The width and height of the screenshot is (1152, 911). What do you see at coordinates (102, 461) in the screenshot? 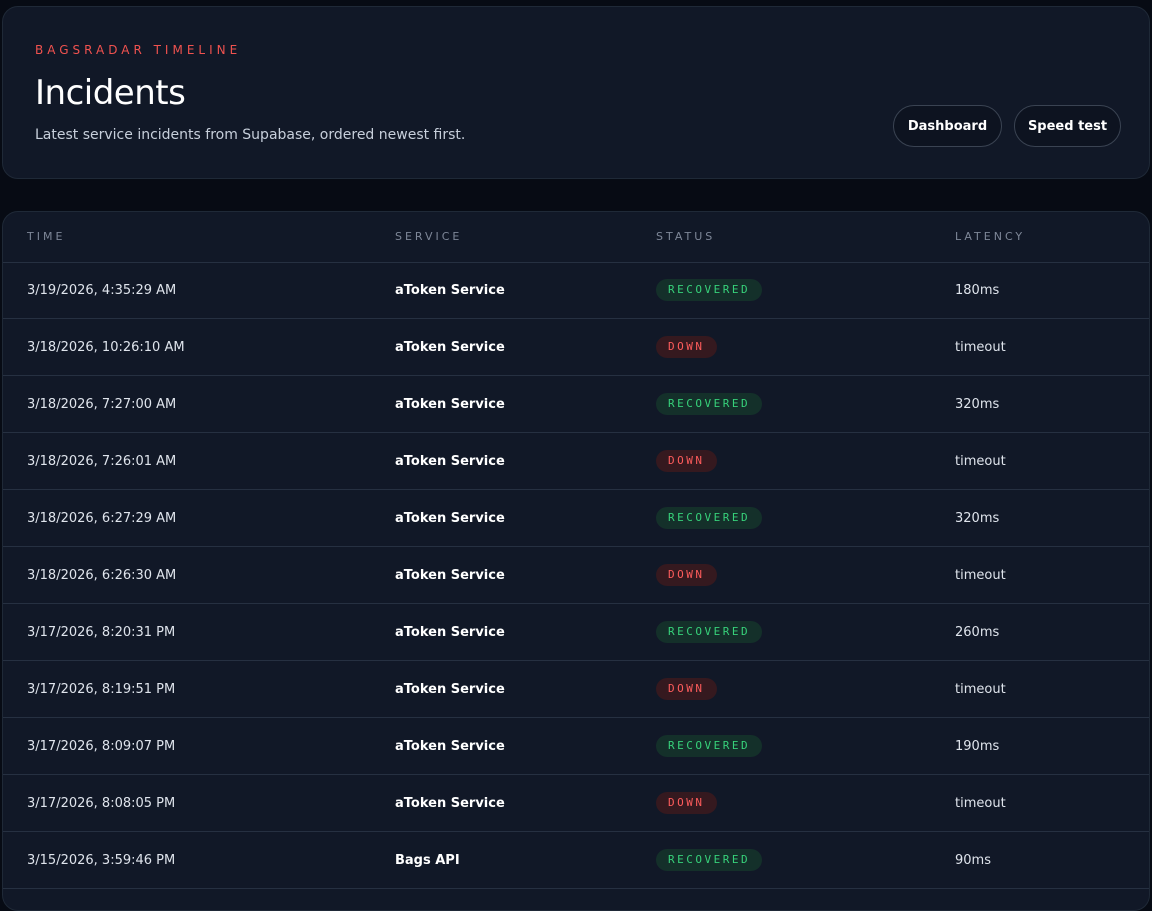
I see `incident-time: 3/18/2026, 7:26:01 AM` at bounding box center [102, 461].